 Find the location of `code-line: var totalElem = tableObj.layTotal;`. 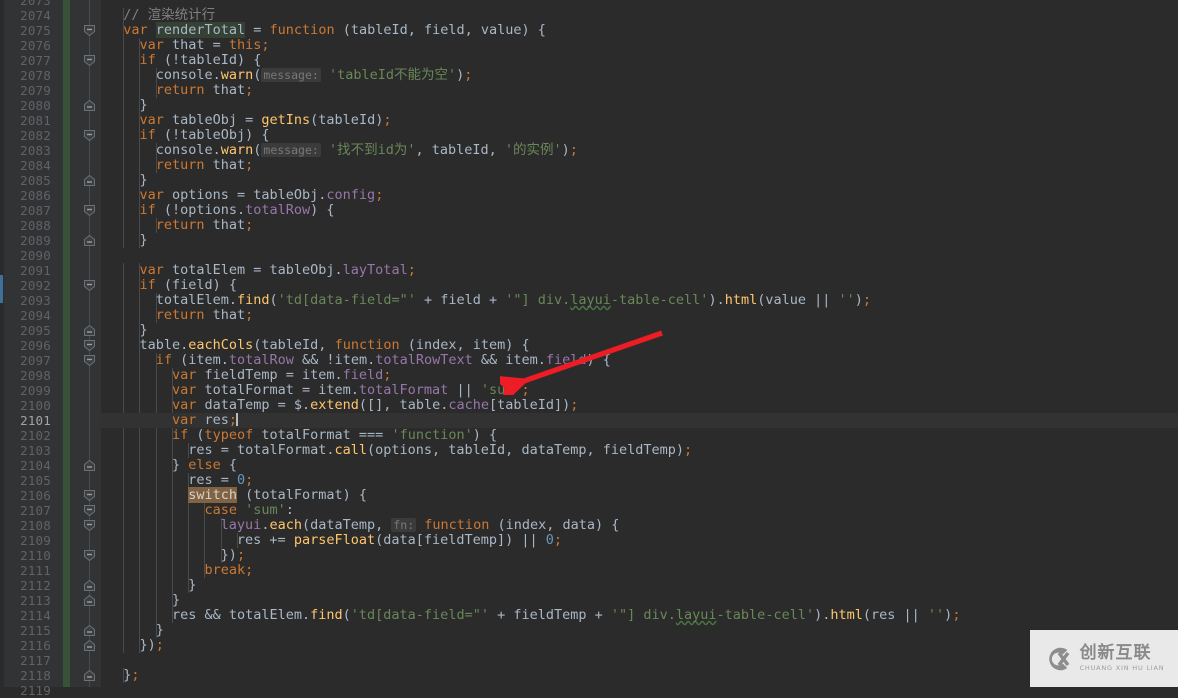

code-line: var totalElem = tableObj.layTotal; is located at coordinates (639, 270).